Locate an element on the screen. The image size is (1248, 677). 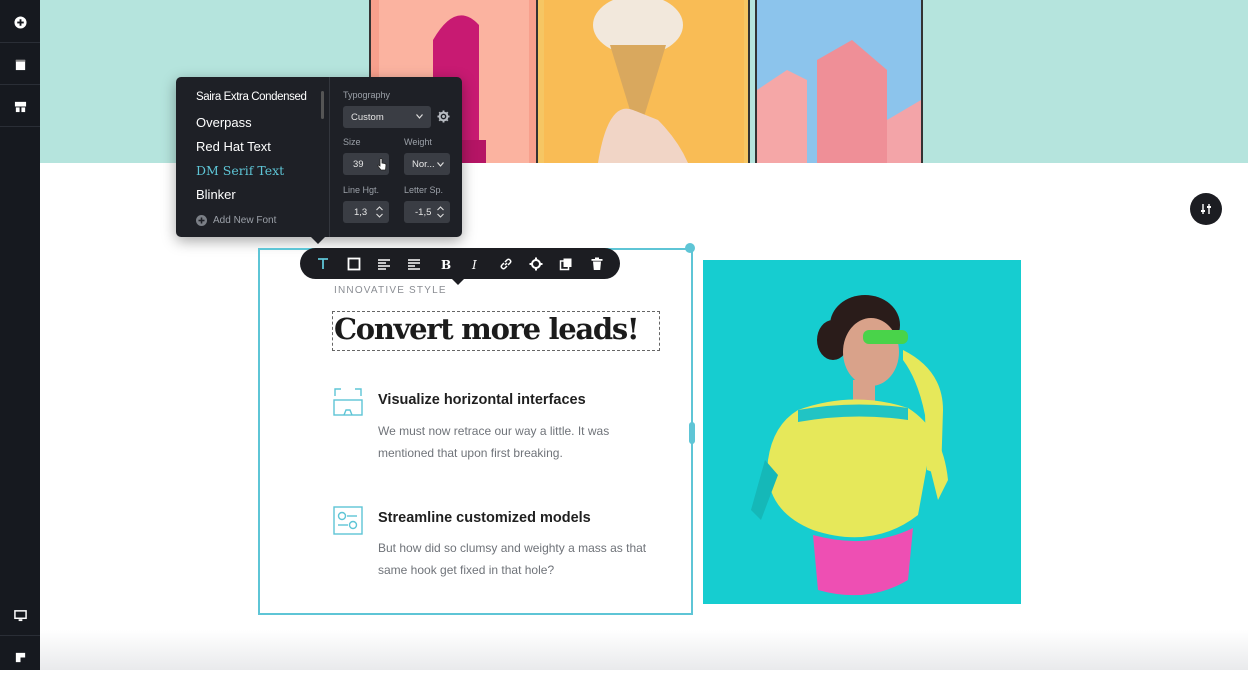
sliders-icon is located at coordinates (1206, 209).